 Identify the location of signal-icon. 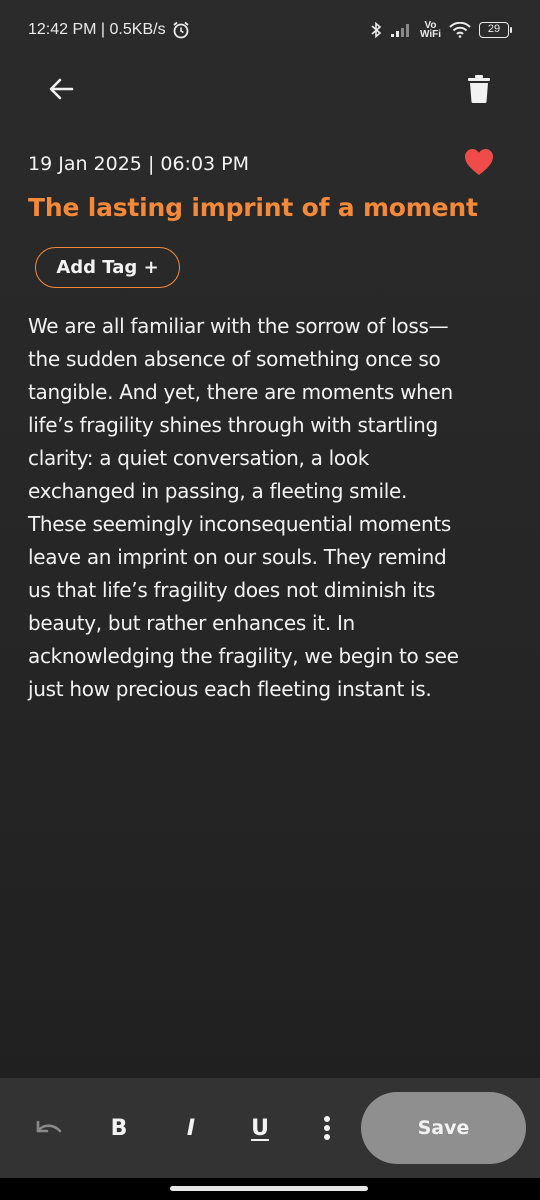
(401, 30).